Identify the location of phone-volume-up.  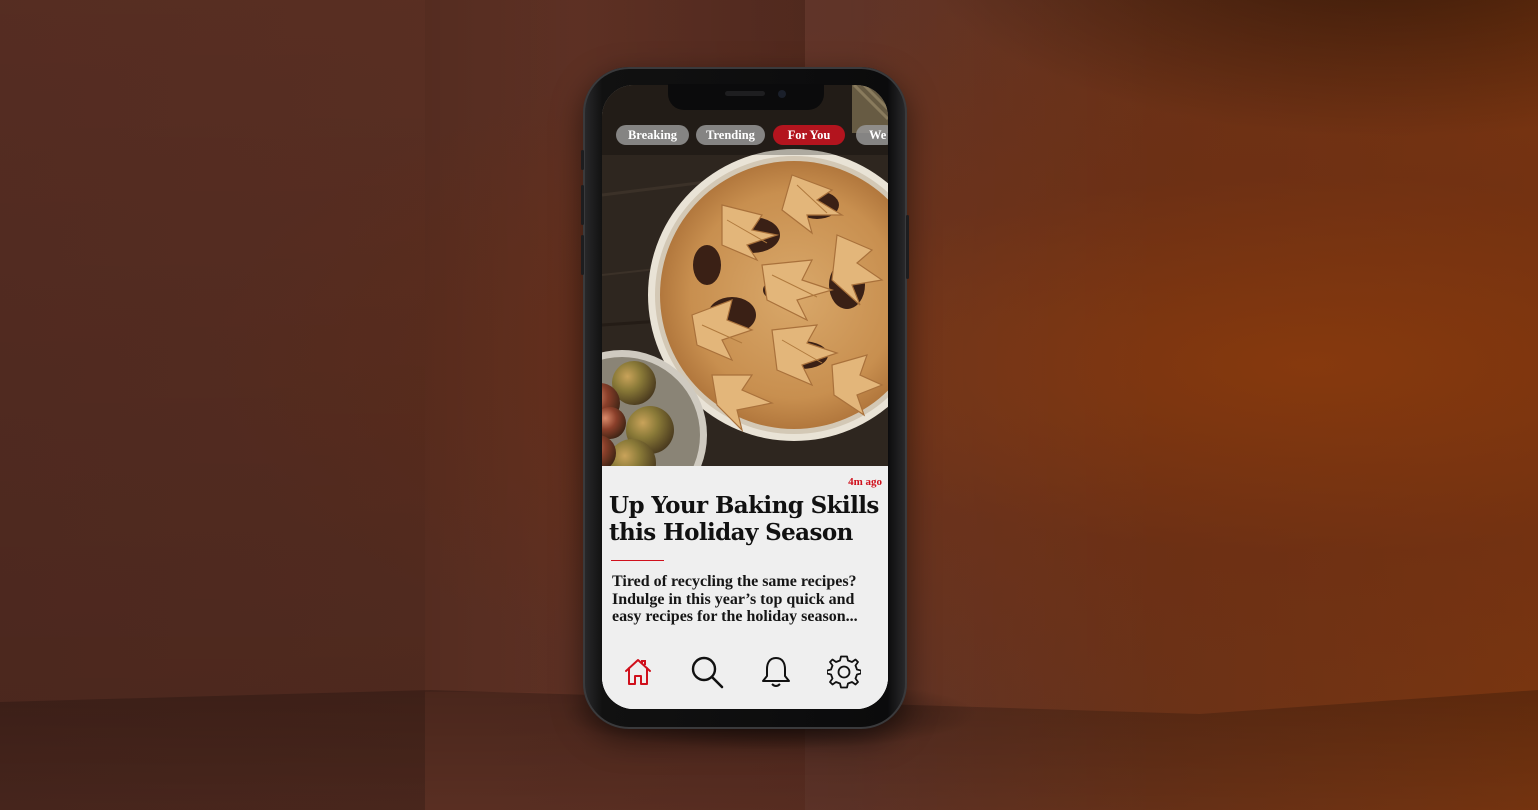
(582, 205).